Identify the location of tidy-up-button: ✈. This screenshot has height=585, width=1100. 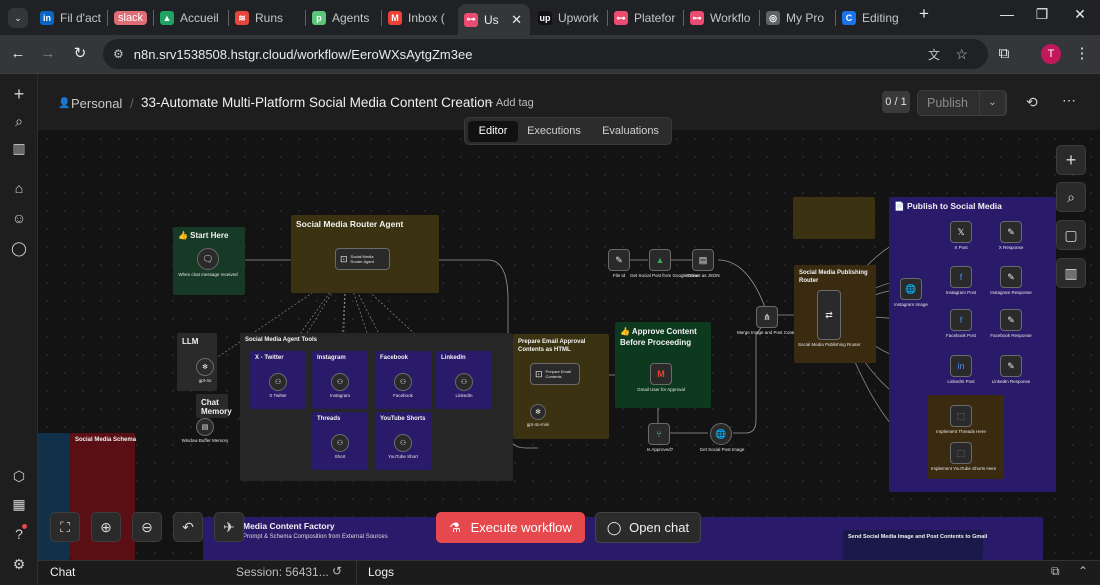
(229, 527).